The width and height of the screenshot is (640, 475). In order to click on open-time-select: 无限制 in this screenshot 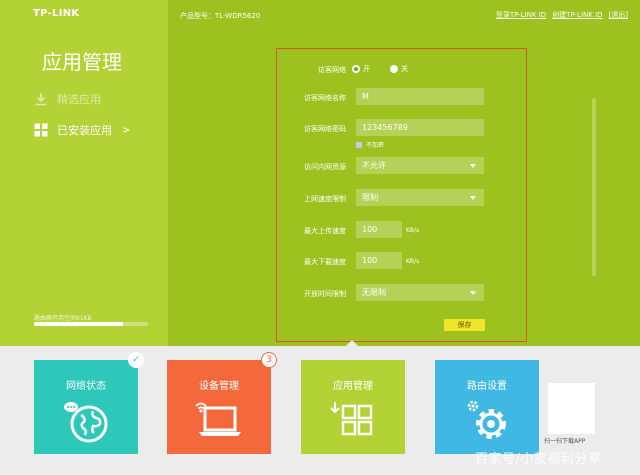, I will do `click(420, 292)`.